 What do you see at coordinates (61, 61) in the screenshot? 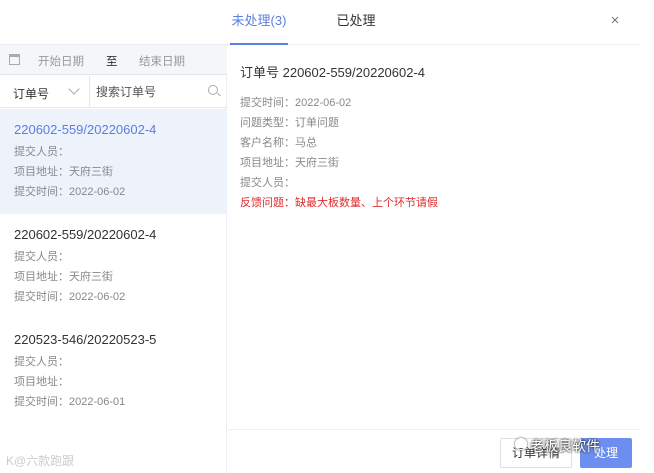
I see `date-start-field: 开始日期` at bounding box center [61, 61].